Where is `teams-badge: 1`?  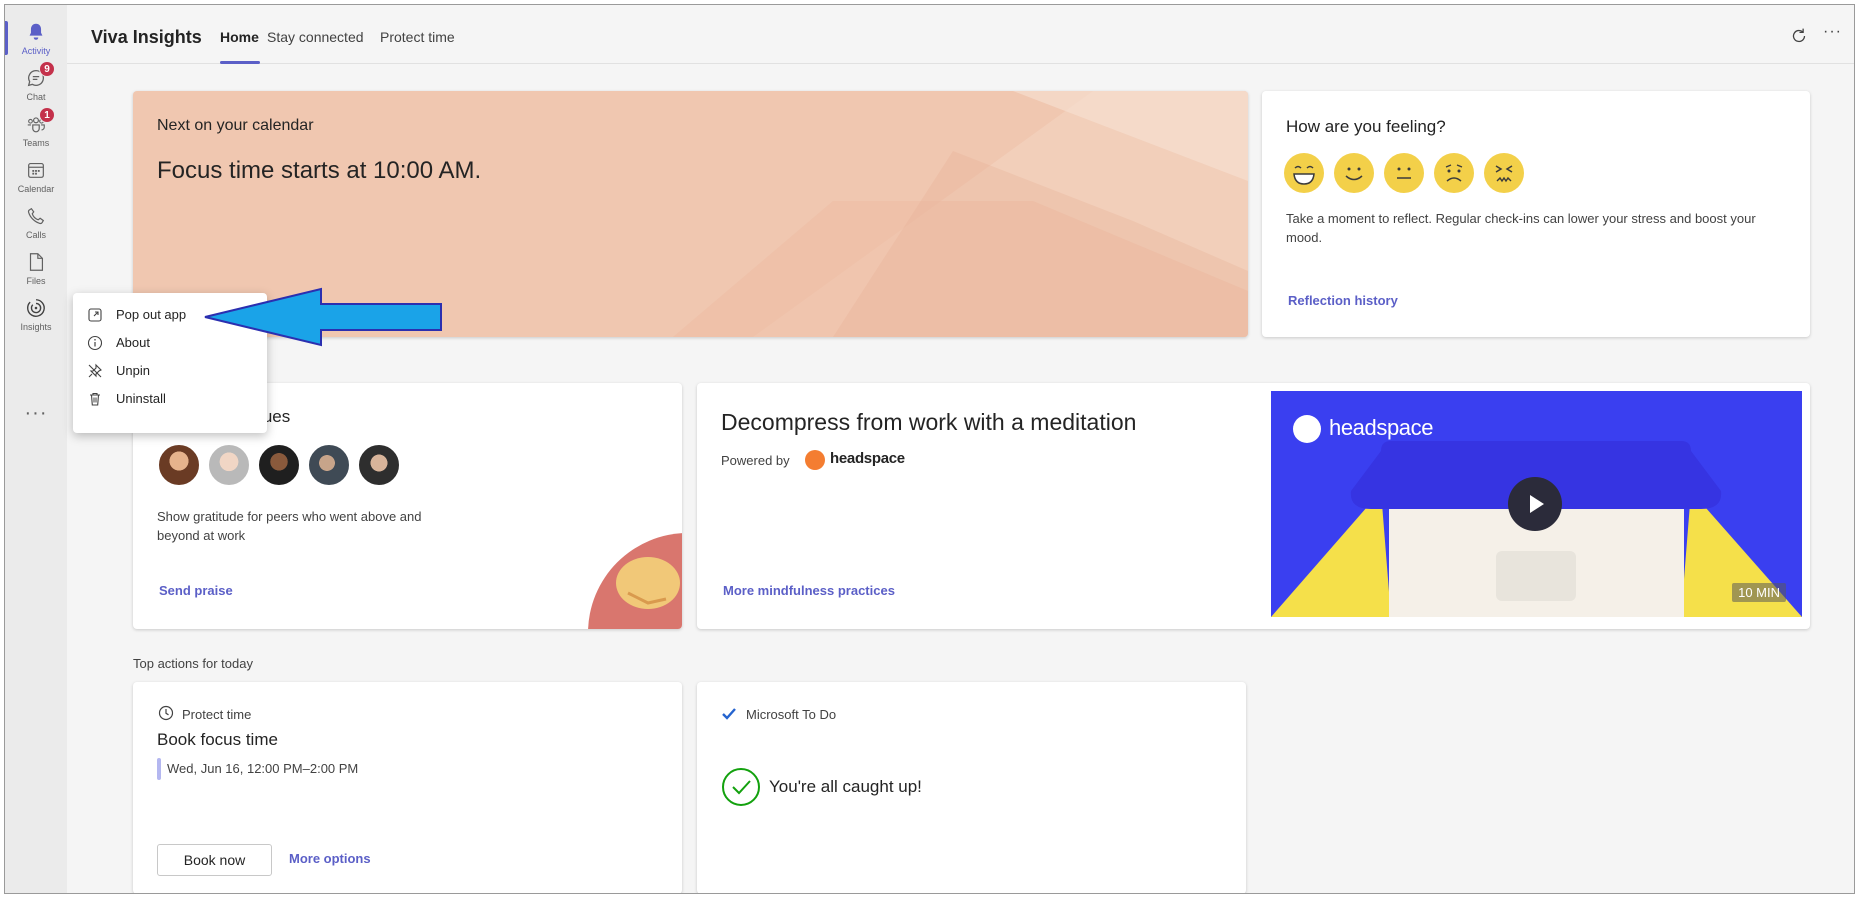
teams-badge: 1 is located at coordinates (47, 115).